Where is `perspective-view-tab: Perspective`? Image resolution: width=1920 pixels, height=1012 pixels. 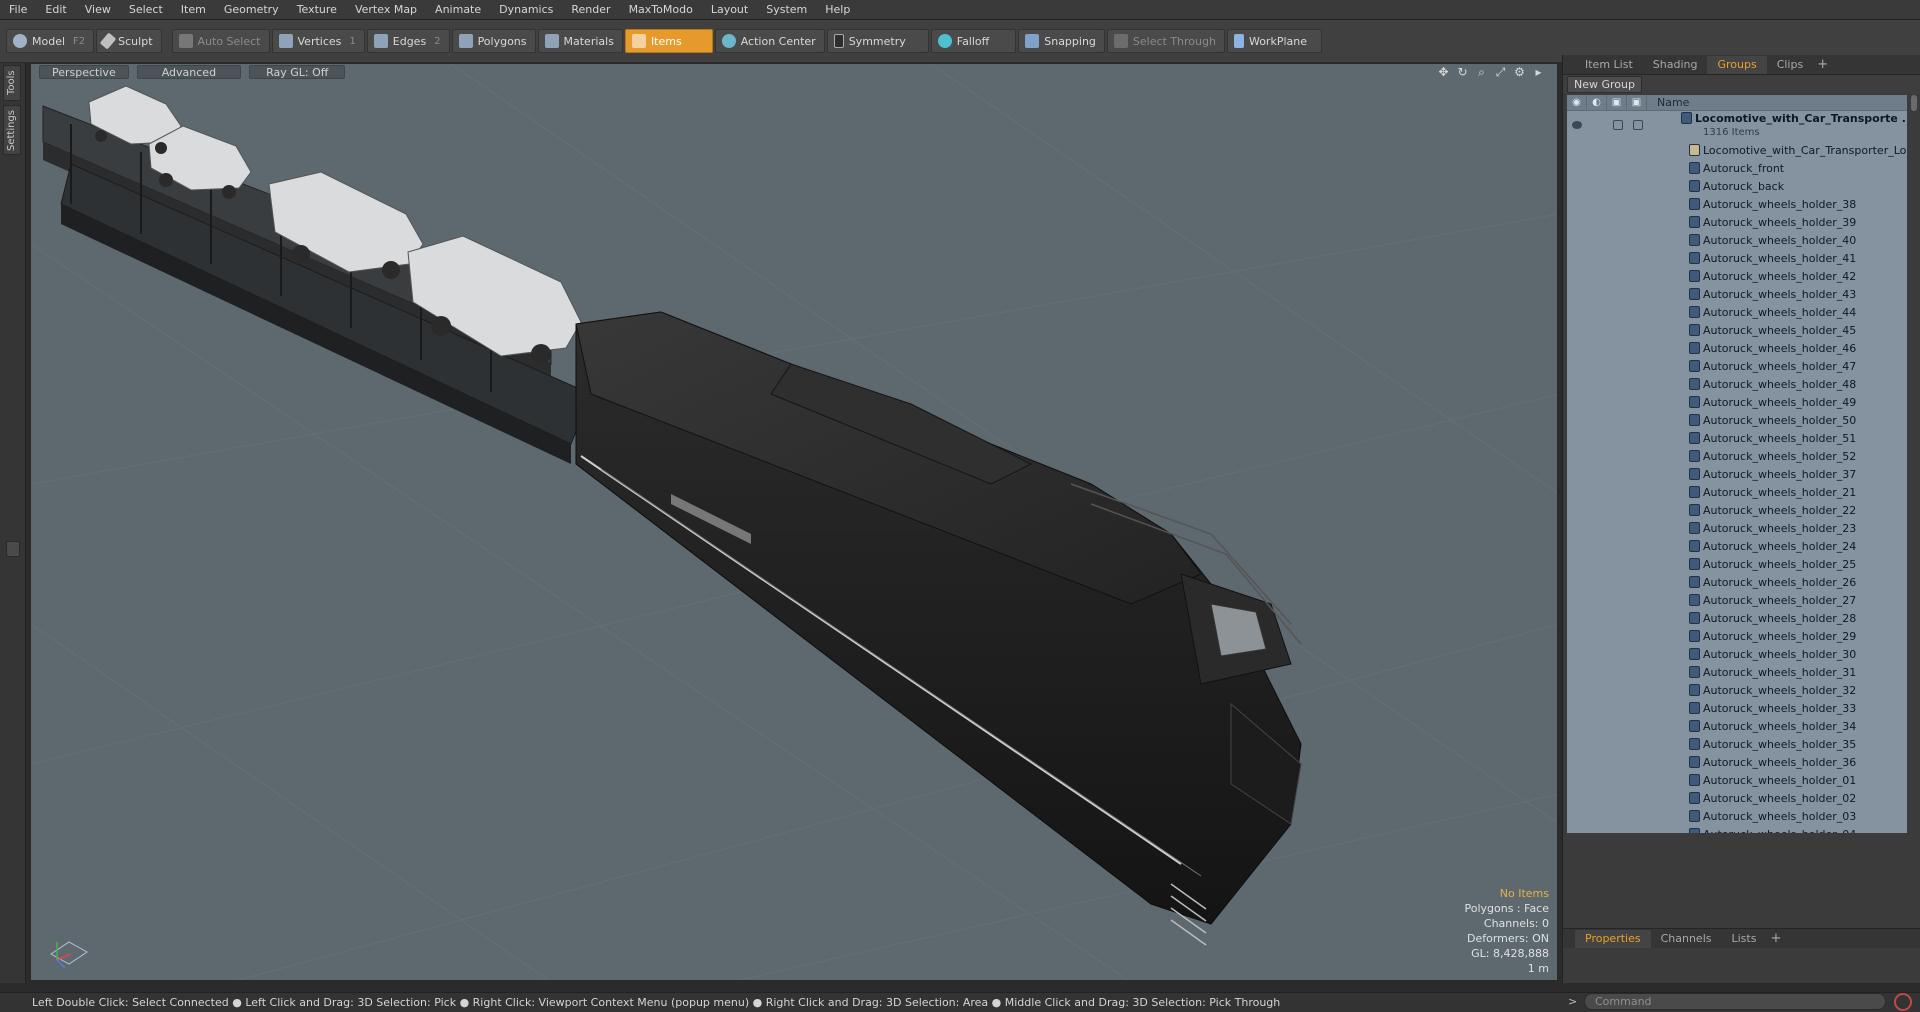 perspective-view-tab: Perspective is located at coordinates (84, 72).